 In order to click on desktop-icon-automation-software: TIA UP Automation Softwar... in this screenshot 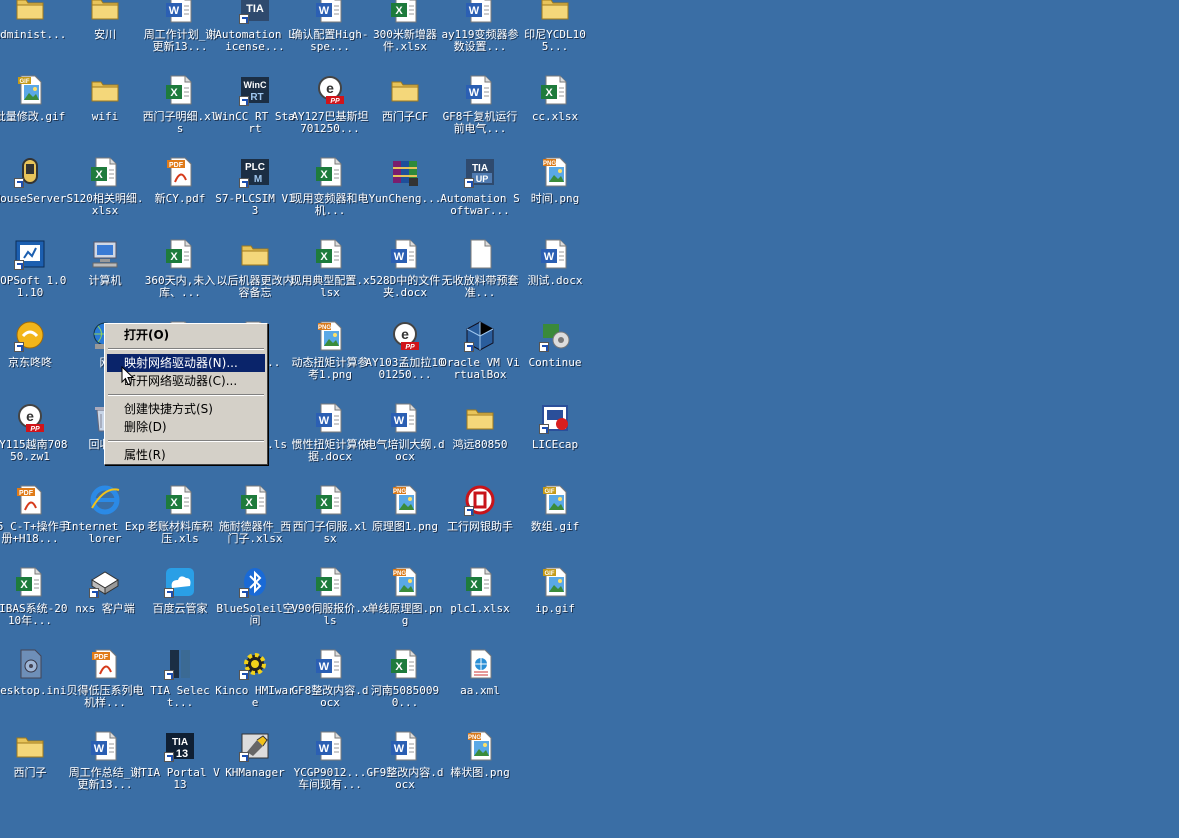, I will do `click(480, 196)`.